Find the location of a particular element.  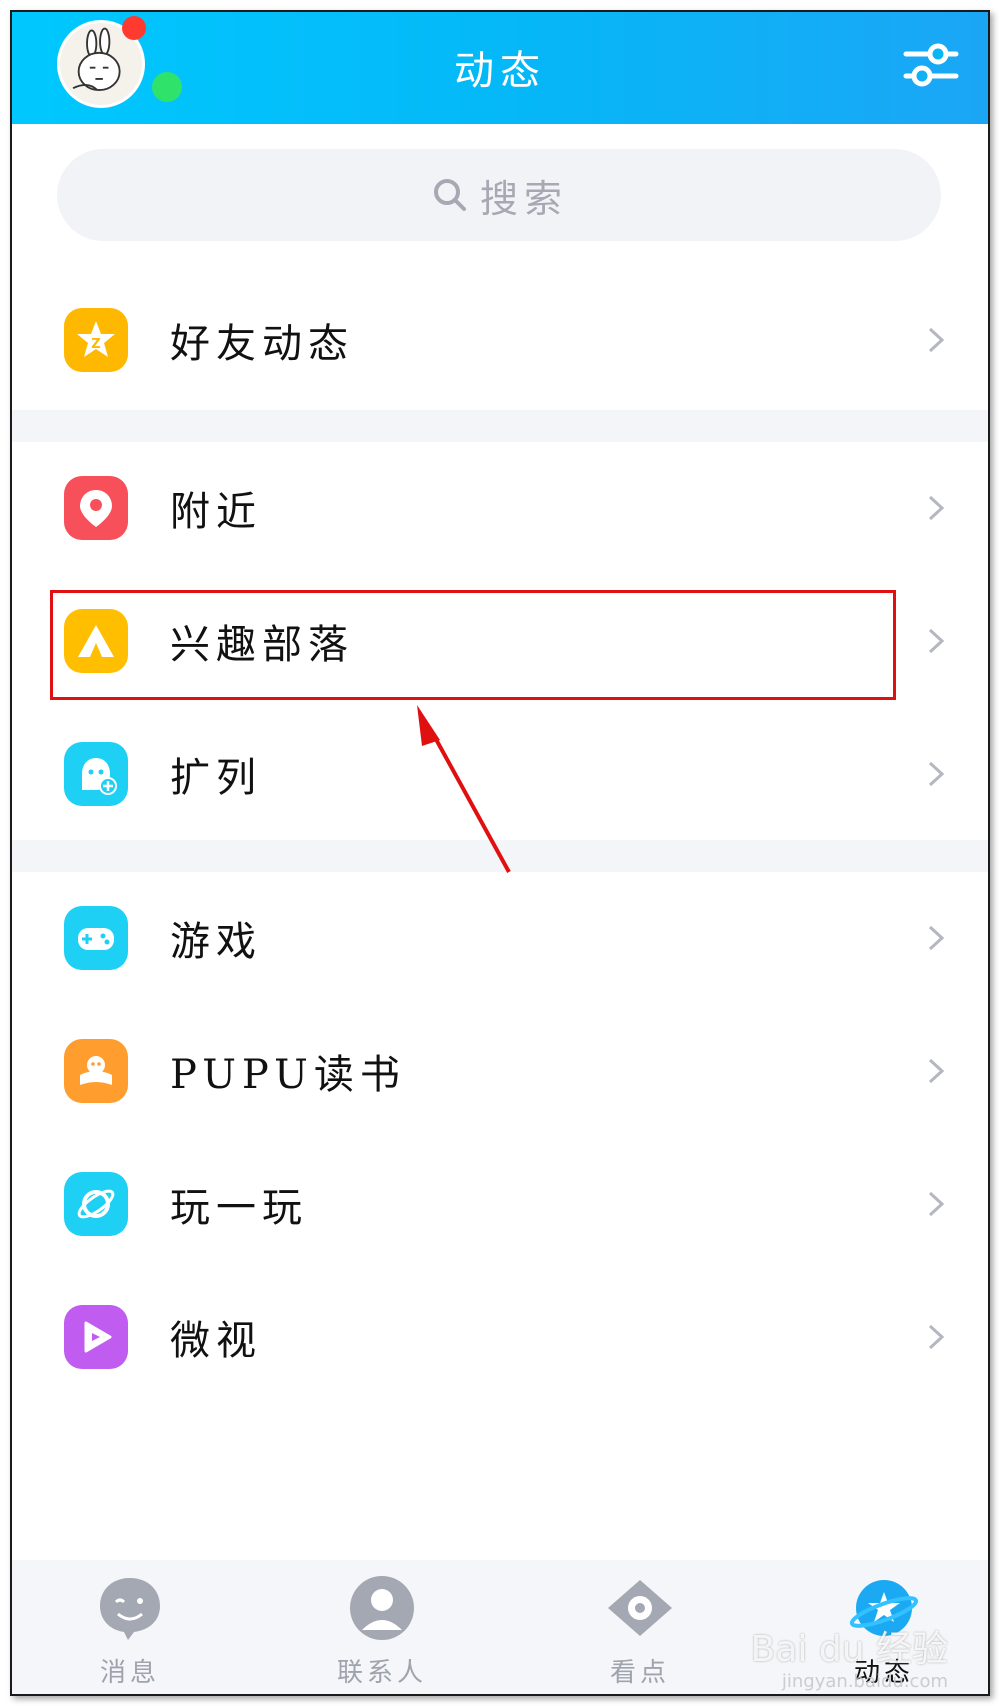

nav-tab-messages: 消息 is located at coordinates (130, 1630).